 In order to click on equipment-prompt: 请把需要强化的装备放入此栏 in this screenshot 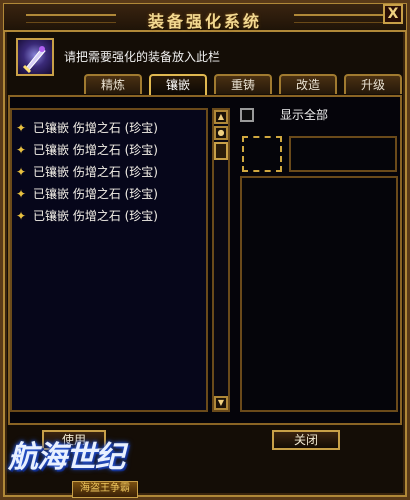, I will do `click(142, 57)`.